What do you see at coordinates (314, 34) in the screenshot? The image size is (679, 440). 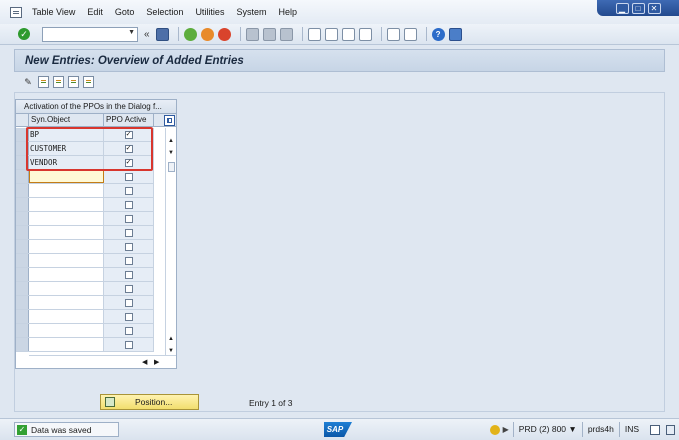 I see `first-page-icon` at bounding box center [314, 34].